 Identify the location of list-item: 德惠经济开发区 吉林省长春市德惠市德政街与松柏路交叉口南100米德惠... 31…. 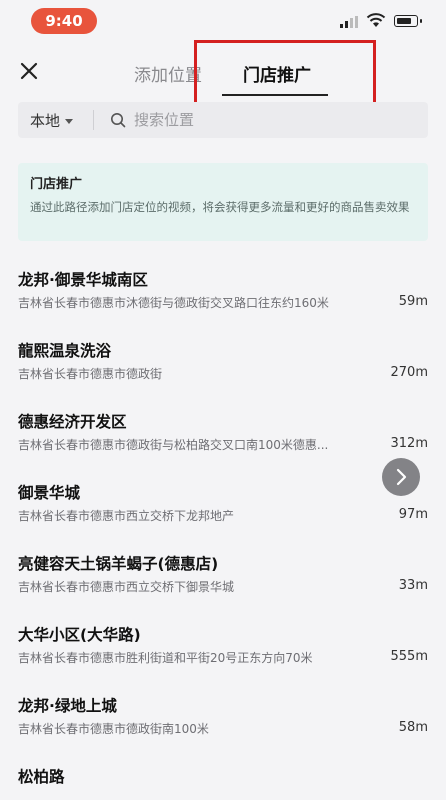
(223, 429).